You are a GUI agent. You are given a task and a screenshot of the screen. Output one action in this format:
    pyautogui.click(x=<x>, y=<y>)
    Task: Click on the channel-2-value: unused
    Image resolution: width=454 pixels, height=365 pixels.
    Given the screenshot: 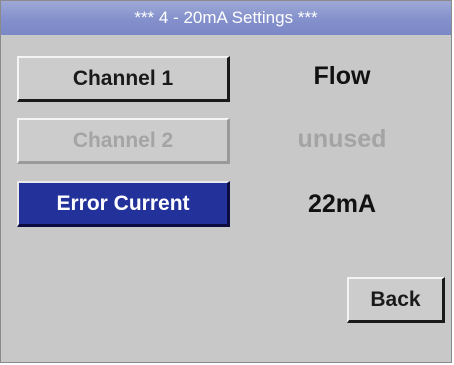 What is the action you would take?
    pyautogui.click(x=342, y=139)
    